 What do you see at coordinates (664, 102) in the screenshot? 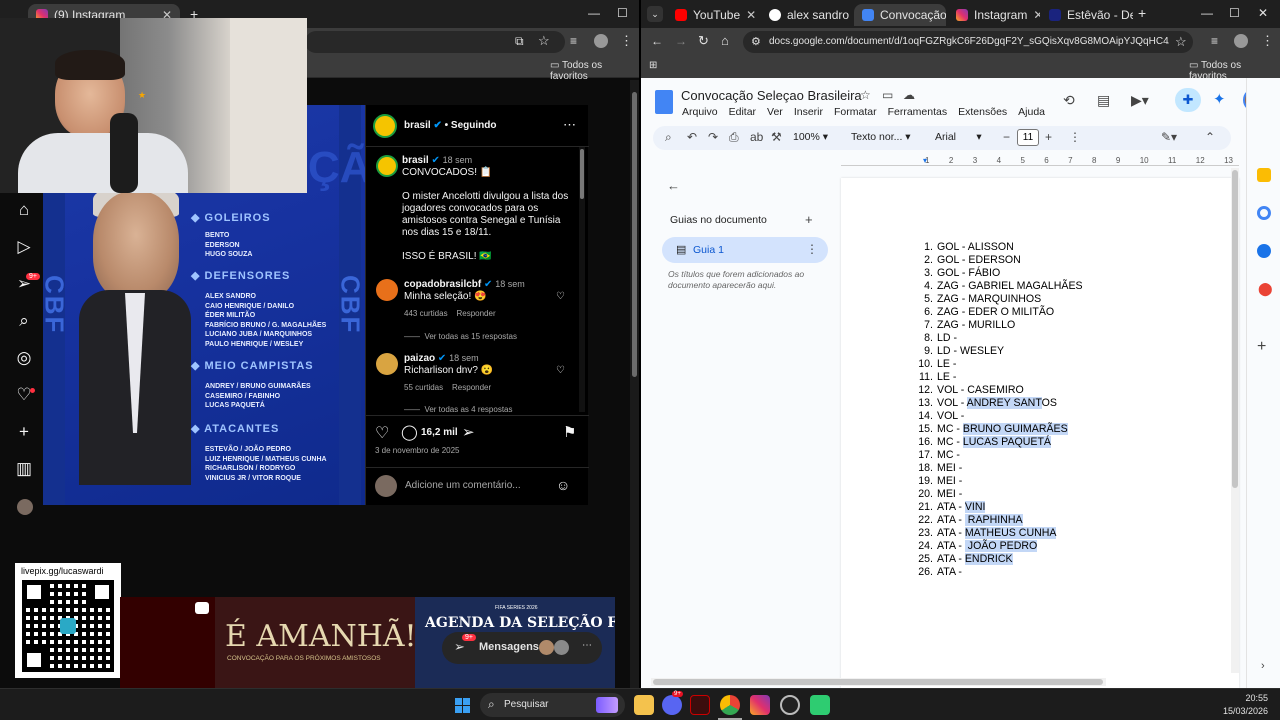
I see `docs-logo-icon` at bounding box center [664, 102].